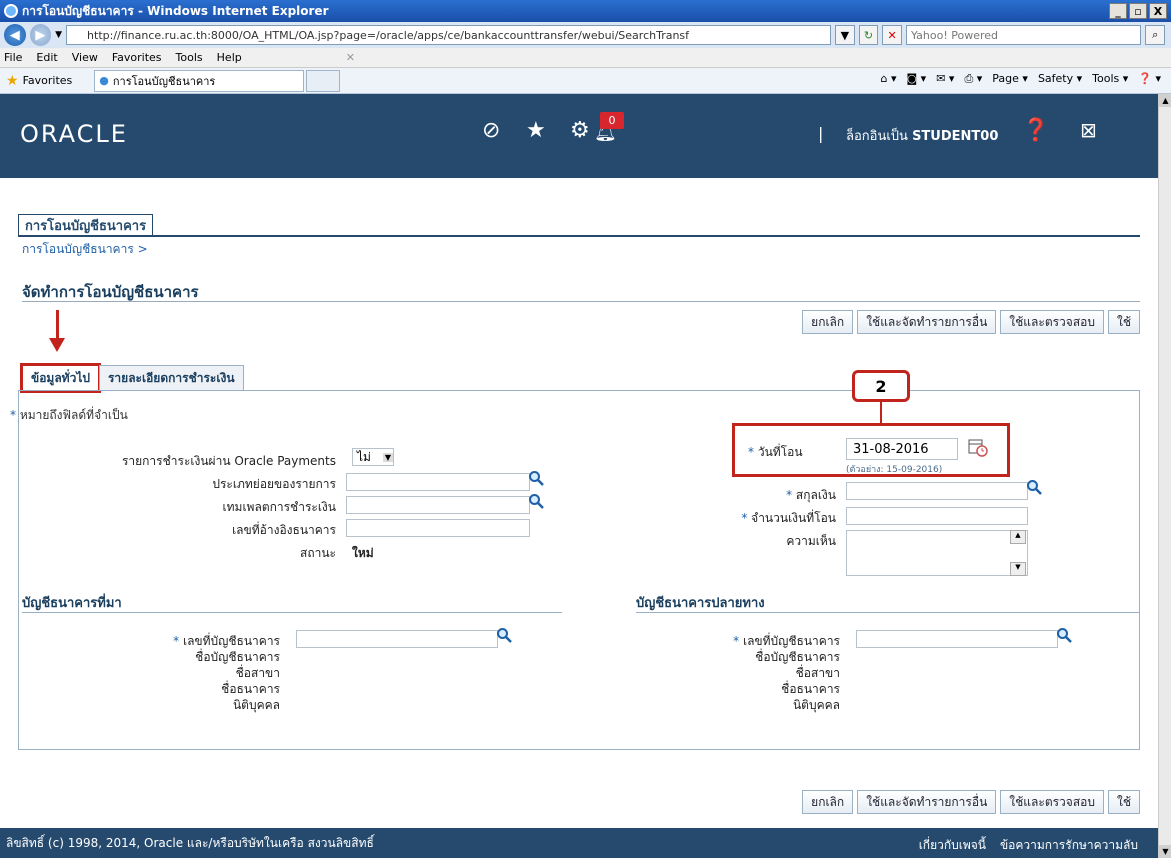 The image size is (1171, 858). I want to click on help-circle-icon: ❓, so click(1035, 130).